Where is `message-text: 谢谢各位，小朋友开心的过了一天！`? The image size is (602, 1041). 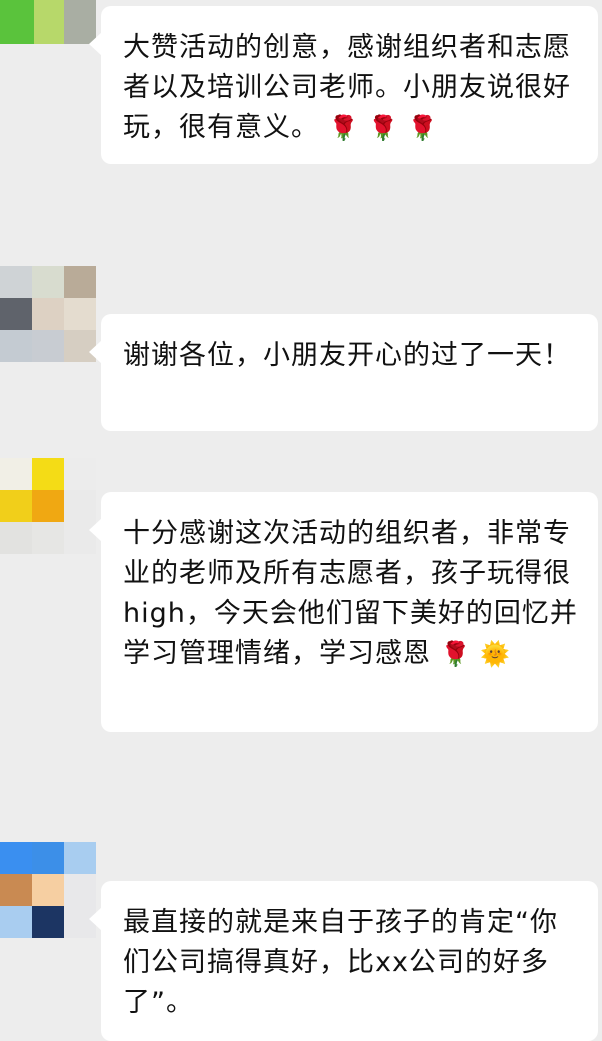 message-text: 谢谢各位，小朋友开心的过了一天！ is located at coordinates (347, 355).